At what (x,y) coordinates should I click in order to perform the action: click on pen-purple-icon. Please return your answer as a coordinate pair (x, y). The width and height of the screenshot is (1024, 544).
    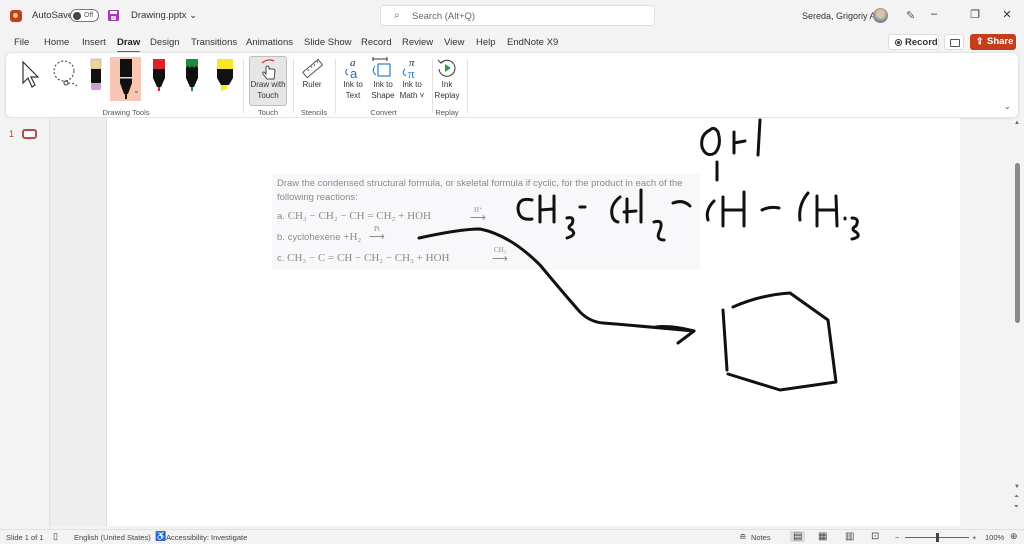
    Looking at the image, I should click on (96, 75).